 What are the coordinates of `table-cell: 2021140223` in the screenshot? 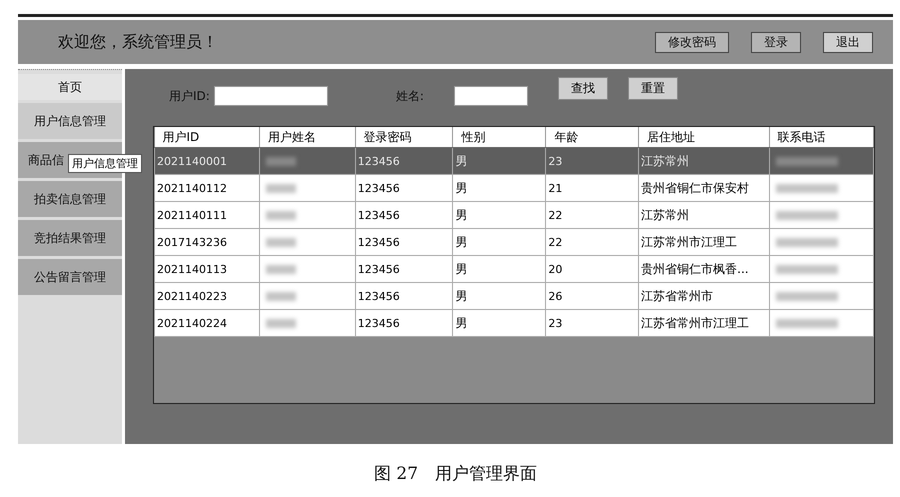 It's located at (192, 296).